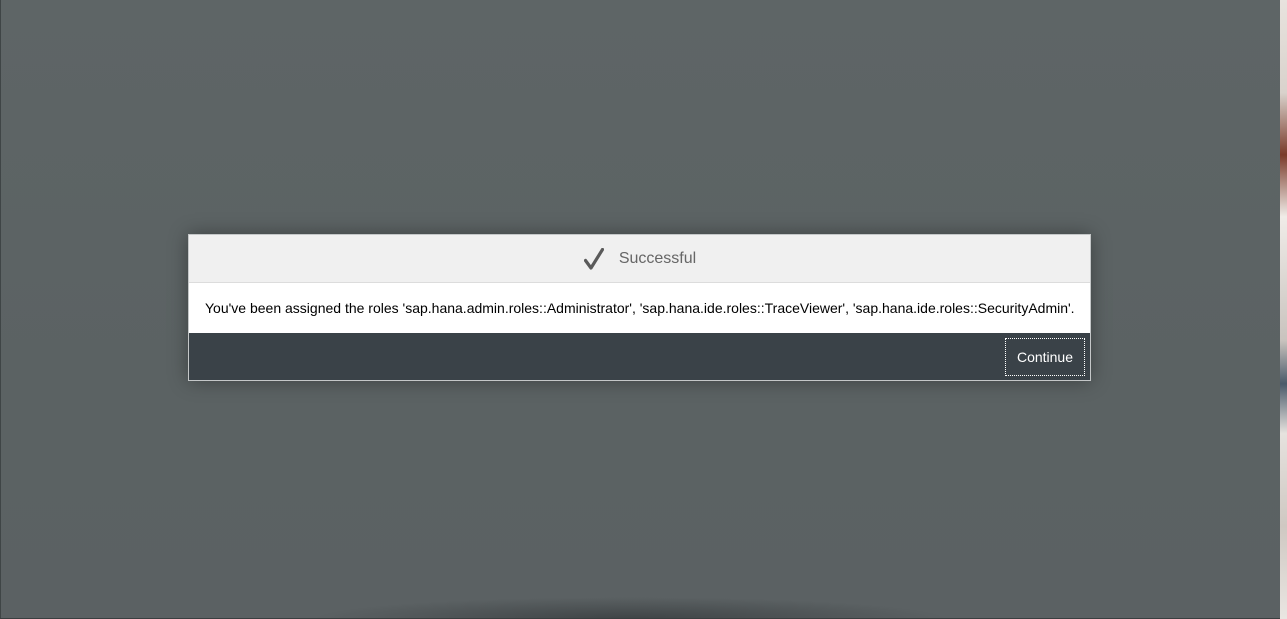  What do you see at coordinates (1283, 309) in the screenshot?
I see `background-image-strip` at bounding box center [1283, 309].